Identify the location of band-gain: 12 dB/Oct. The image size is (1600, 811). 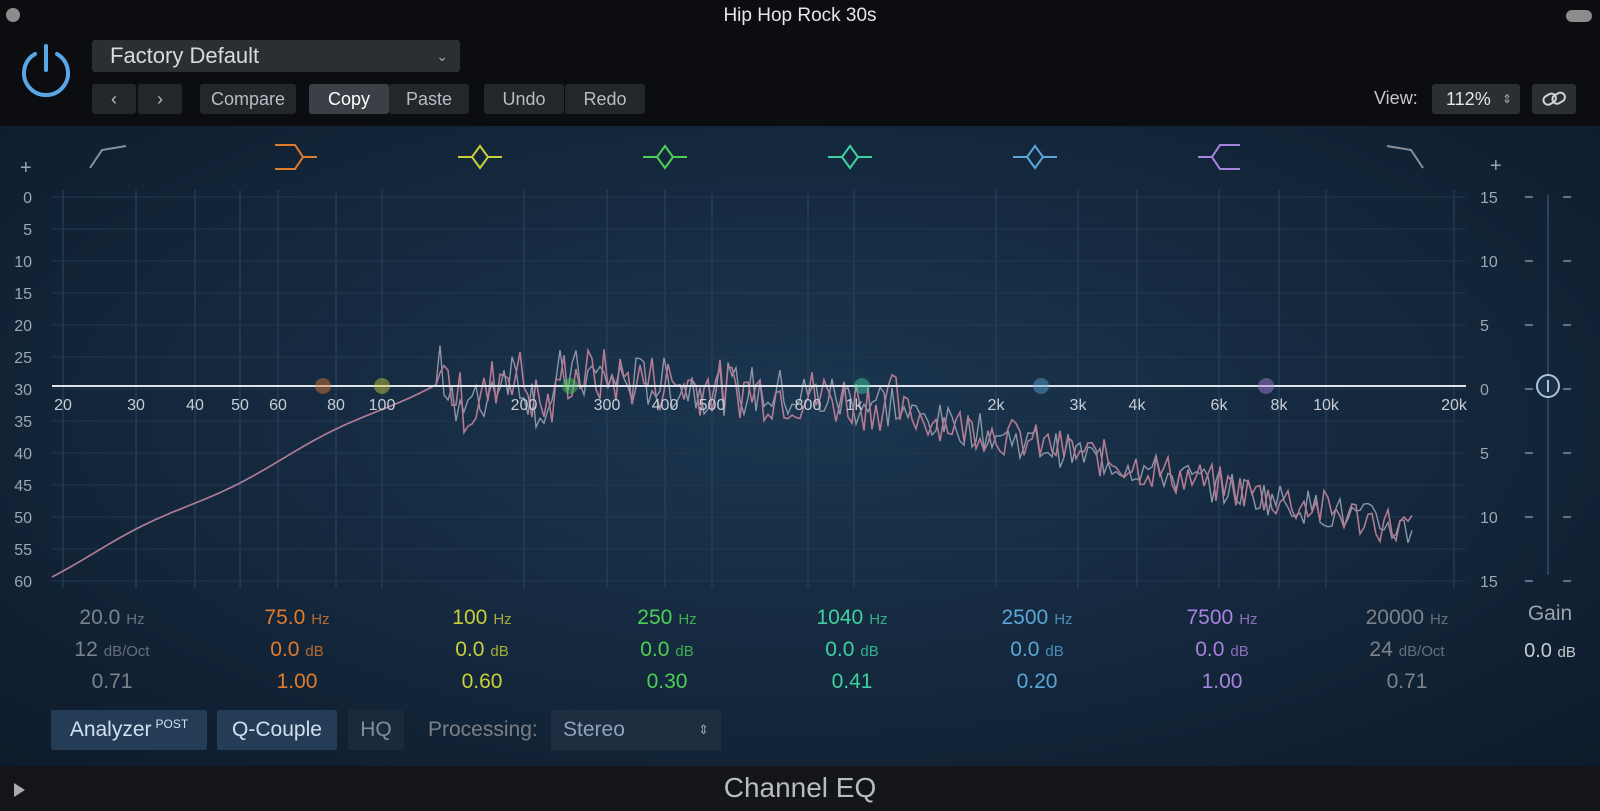
(112, 650).